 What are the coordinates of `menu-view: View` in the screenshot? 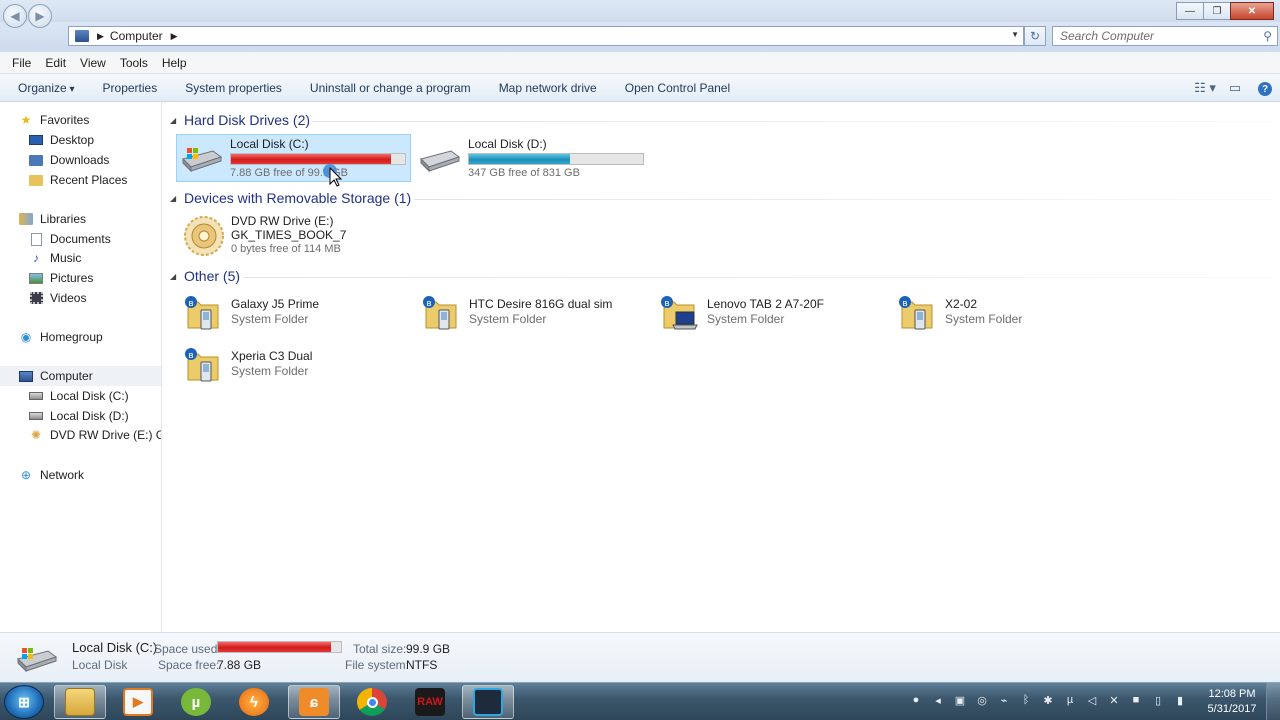 It's located at (93, 63).